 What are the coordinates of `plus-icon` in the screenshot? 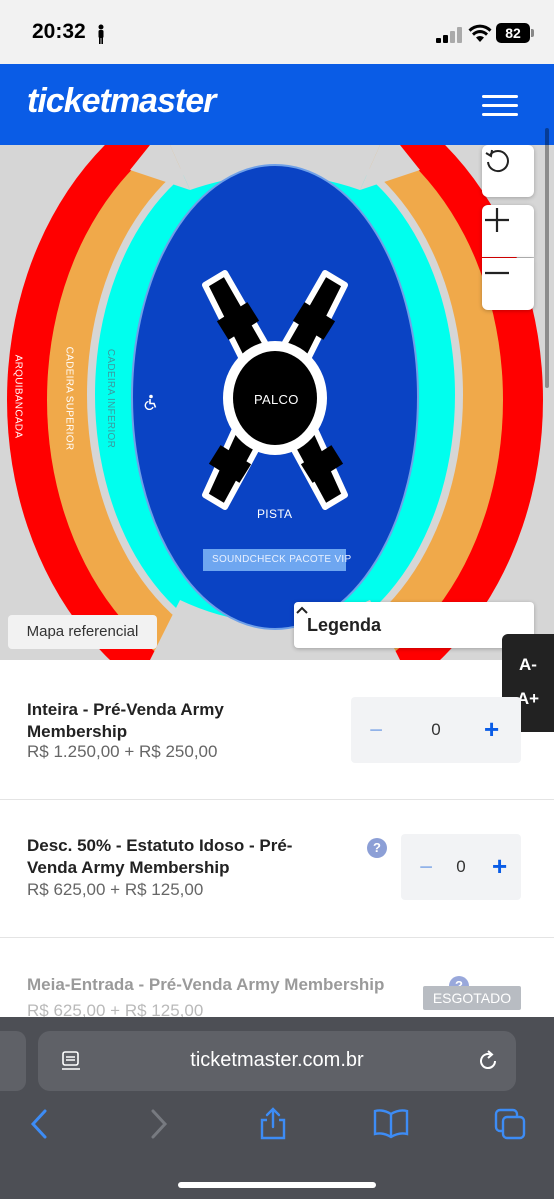 It's located at (497, 220).